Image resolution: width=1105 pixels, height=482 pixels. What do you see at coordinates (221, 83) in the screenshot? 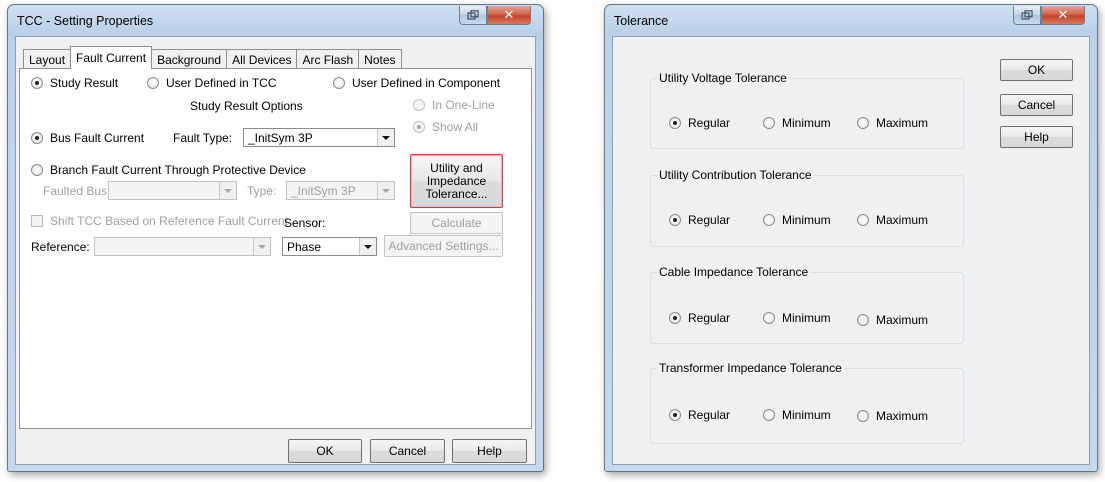
I see `user-defined-tcc-label: User Defined in TCC` at bounding box center [221, 83].